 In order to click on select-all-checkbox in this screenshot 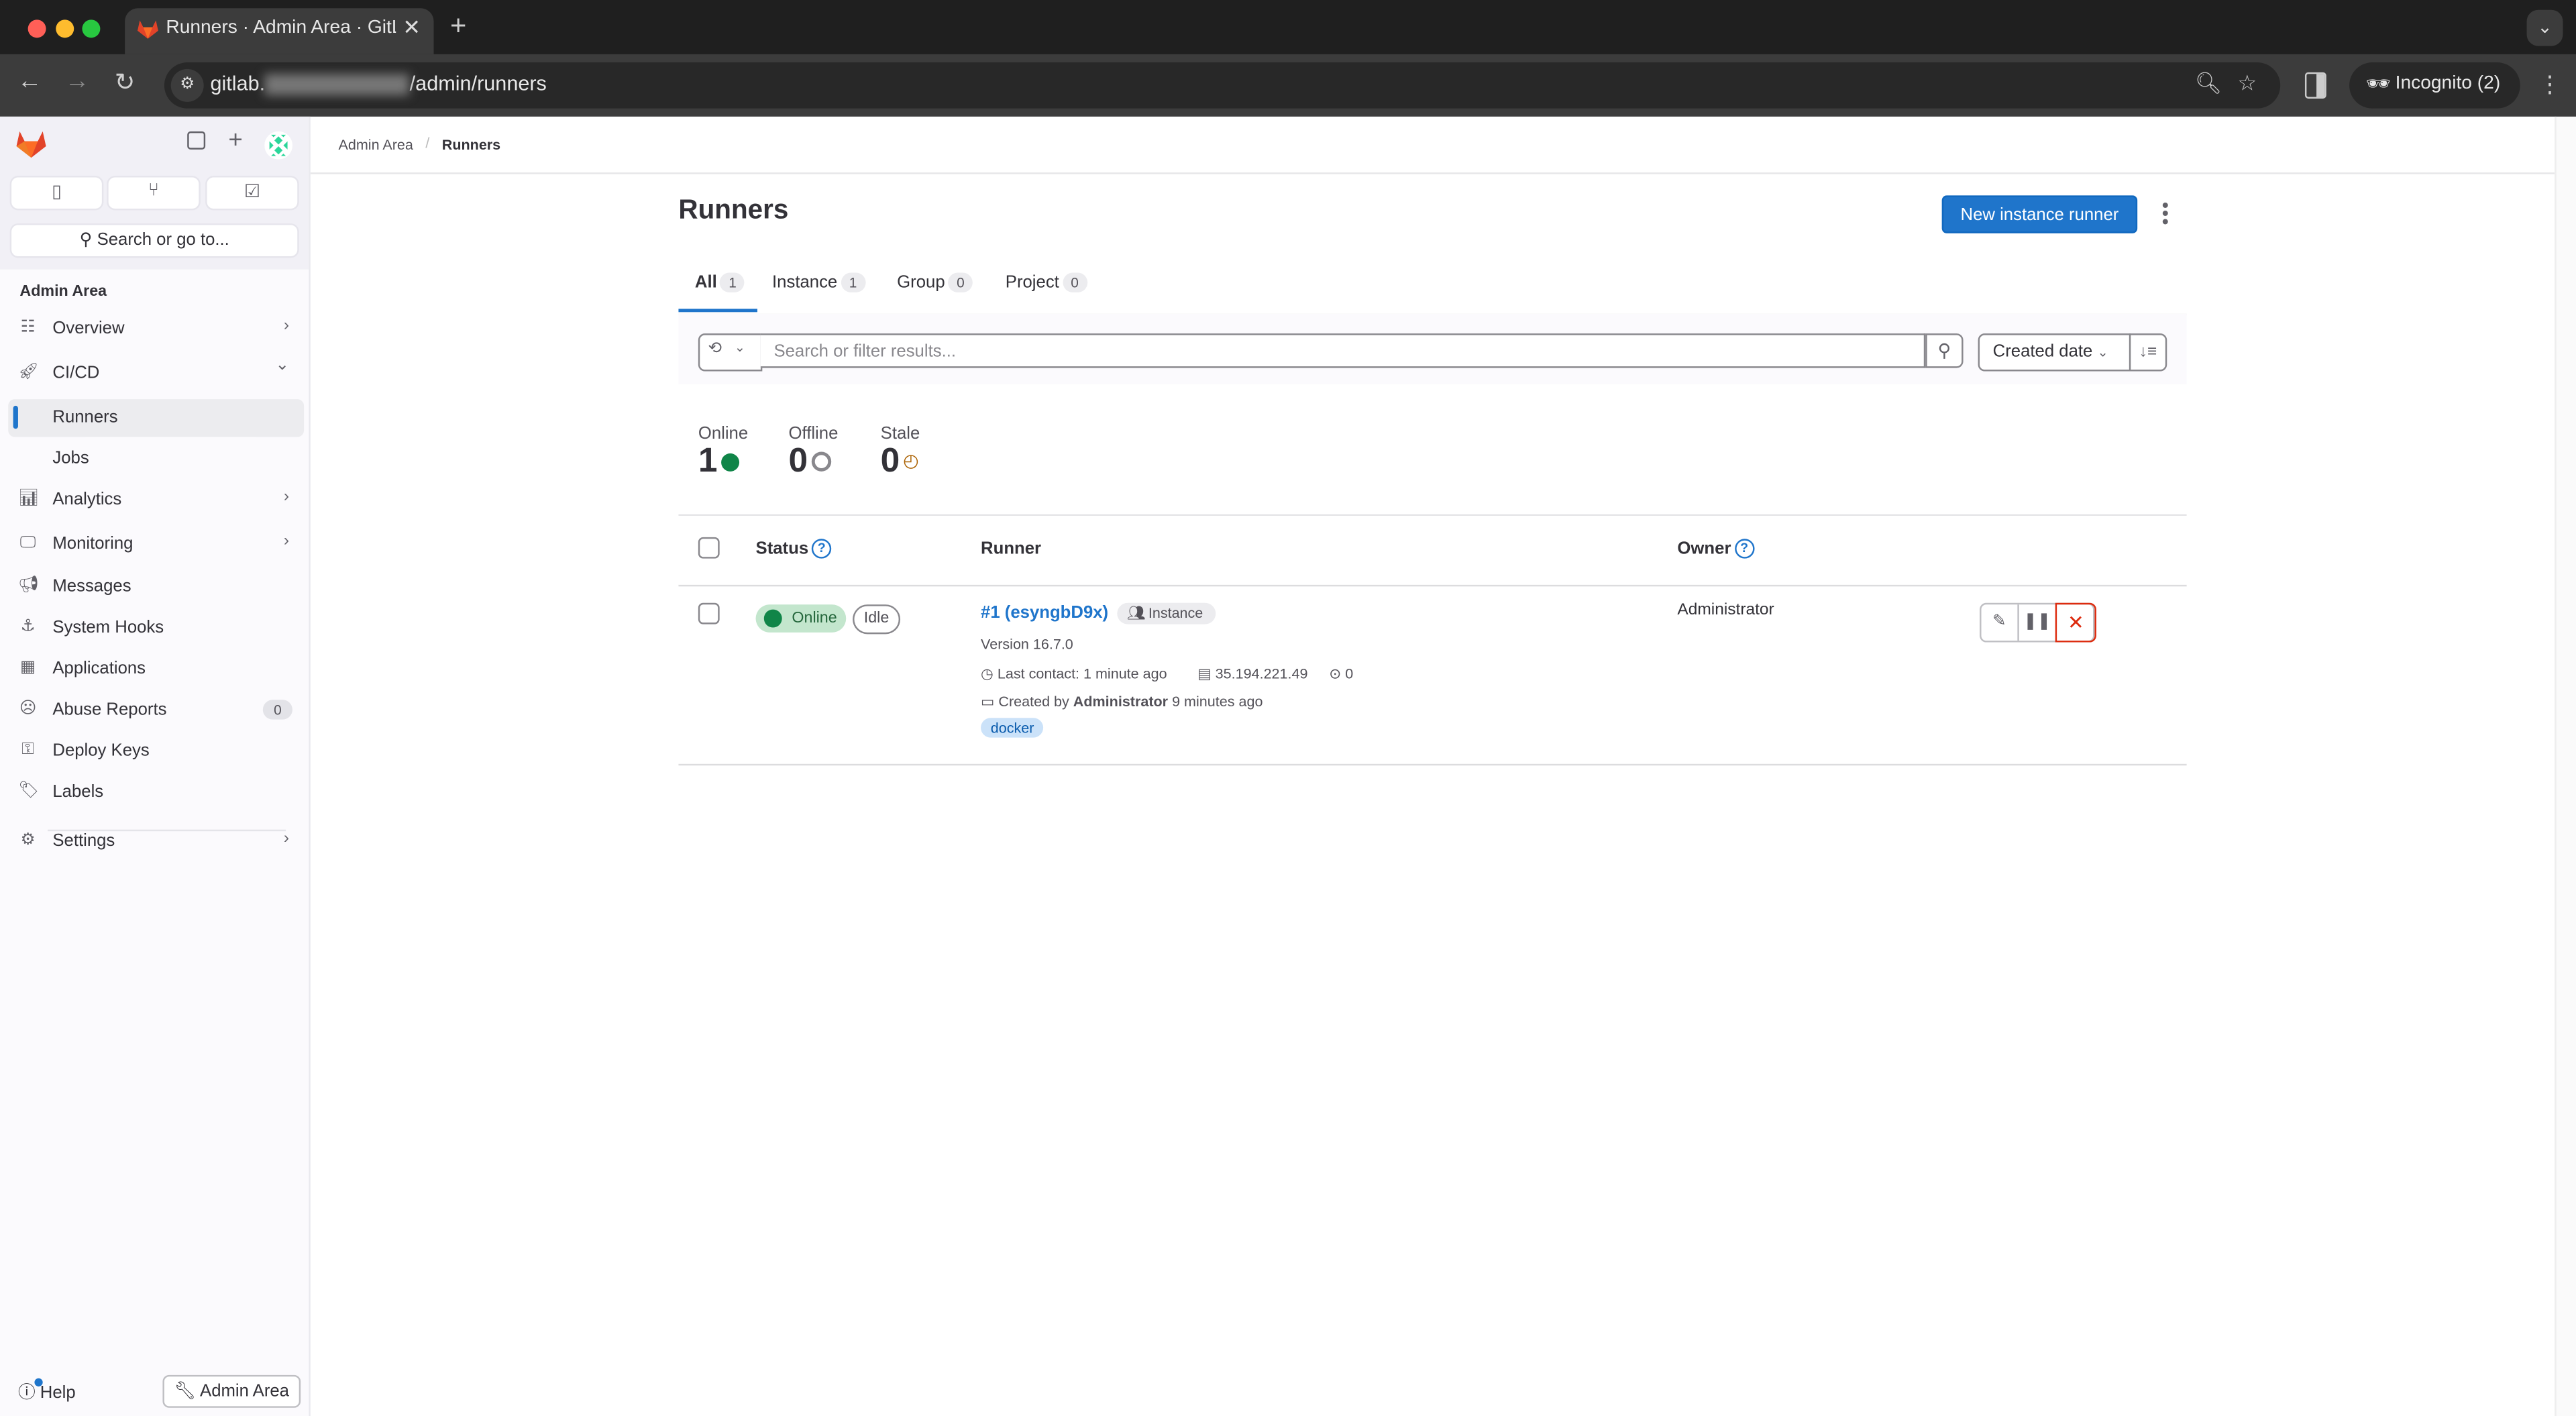, I will do `click(709, 548)`.